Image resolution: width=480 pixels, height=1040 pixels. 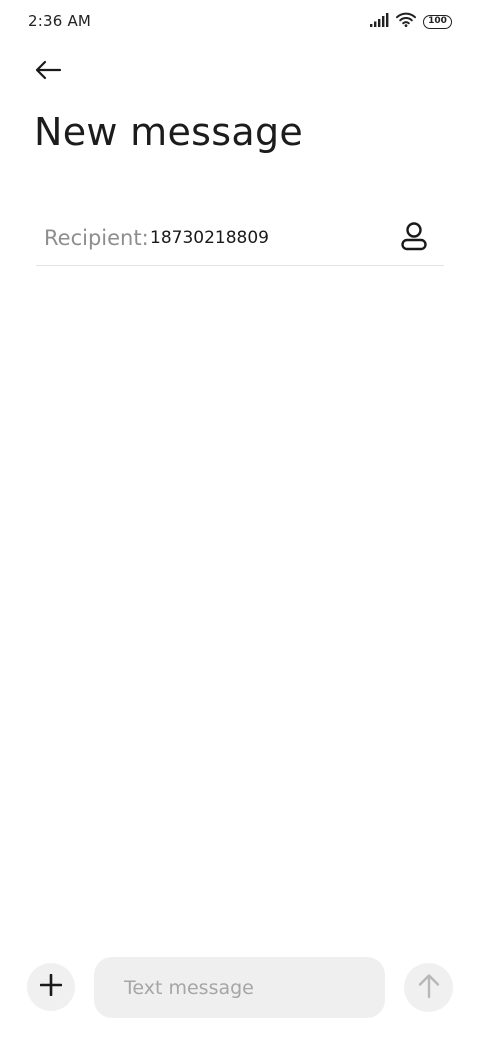 I want to click on status-bar: 2:36 AM 100, so click(x=240, y=22).